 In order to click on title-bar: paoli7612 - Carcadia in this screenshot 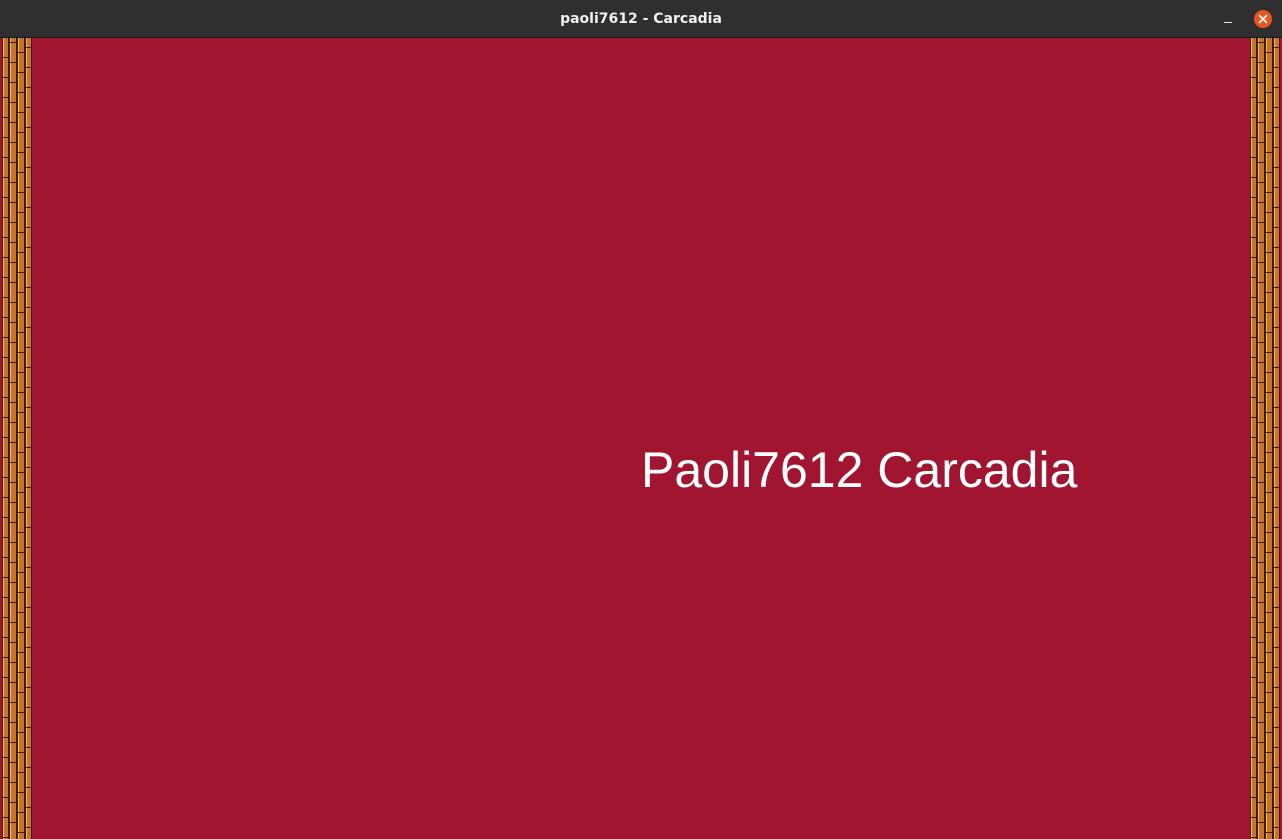, I will do `click(641, 19)`.